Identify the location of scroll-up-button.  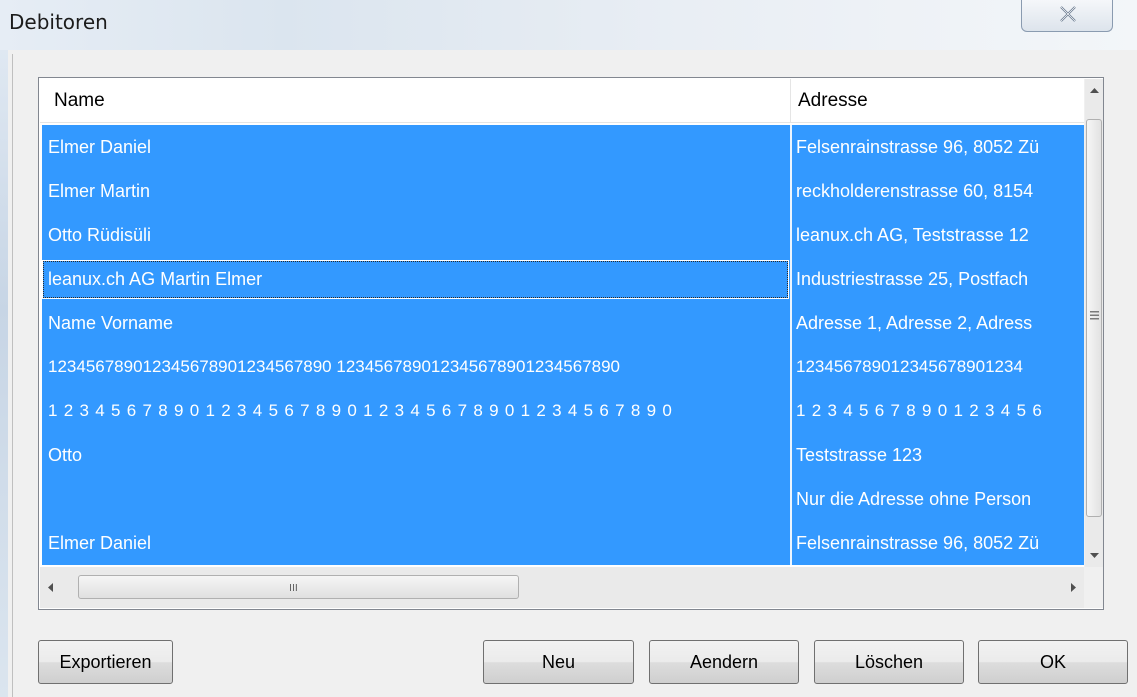
(1094, 90).